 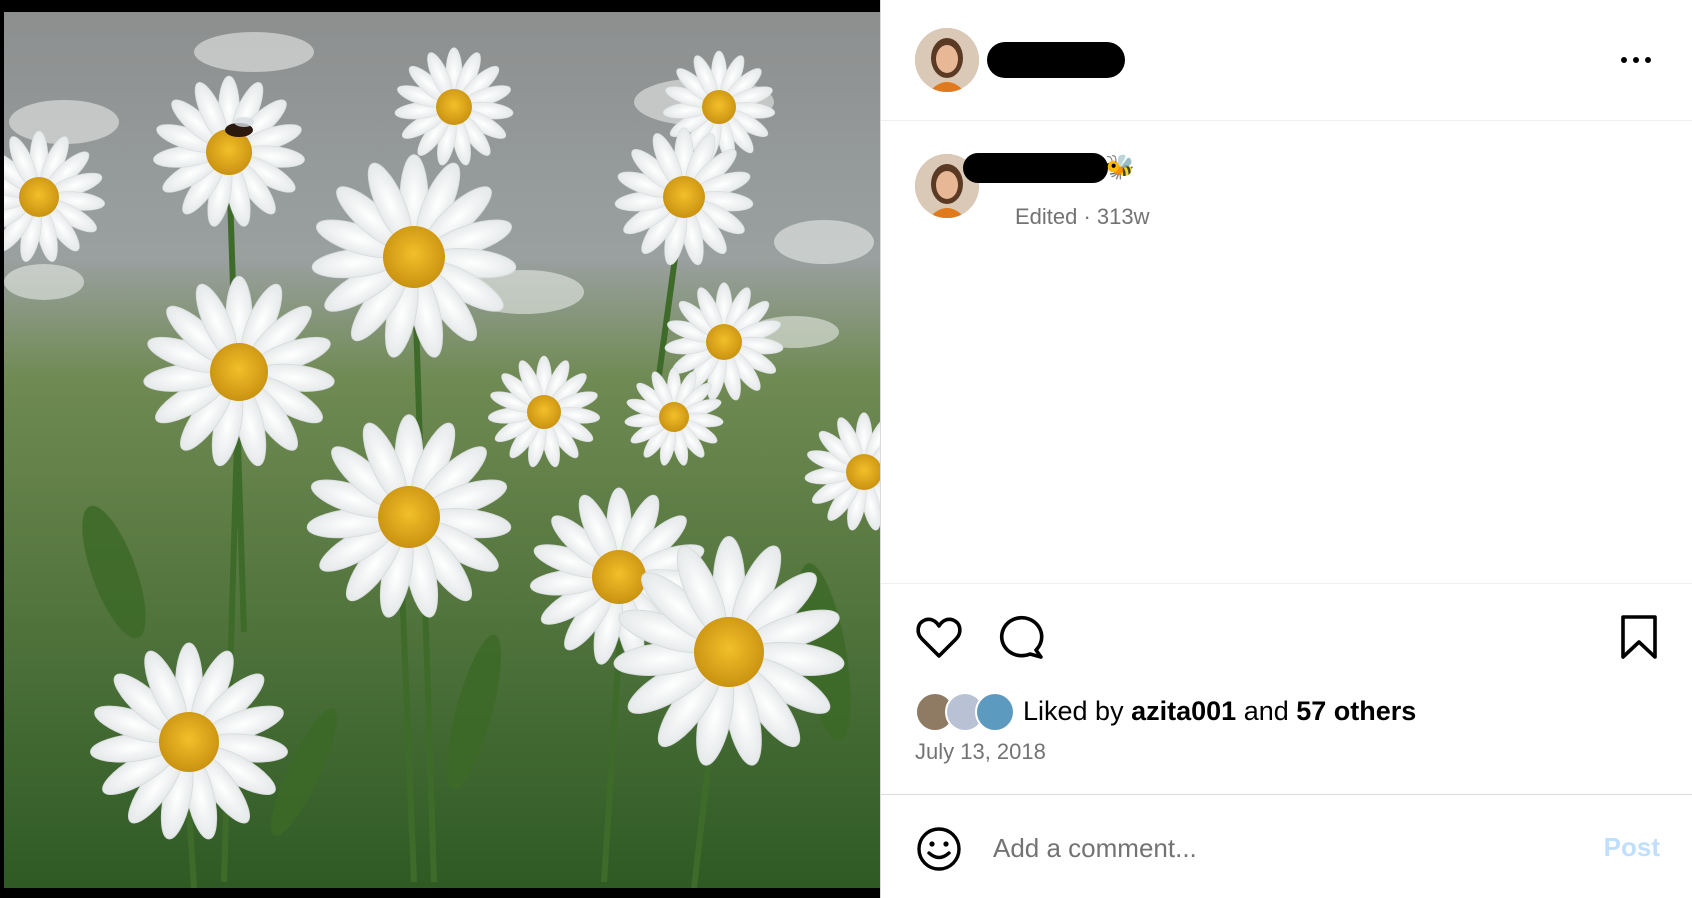 I want to click on emoji-icon, so click(x=939, y=849).